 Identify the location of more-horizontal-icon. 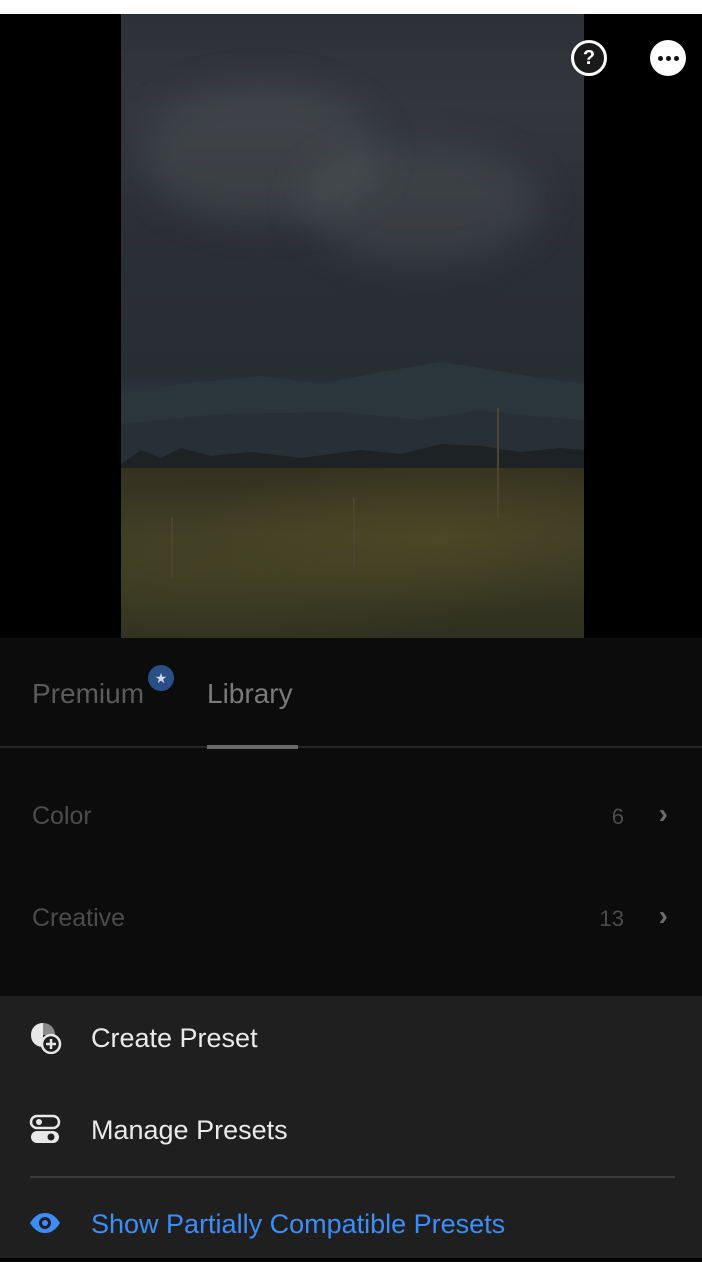
(668, 58).